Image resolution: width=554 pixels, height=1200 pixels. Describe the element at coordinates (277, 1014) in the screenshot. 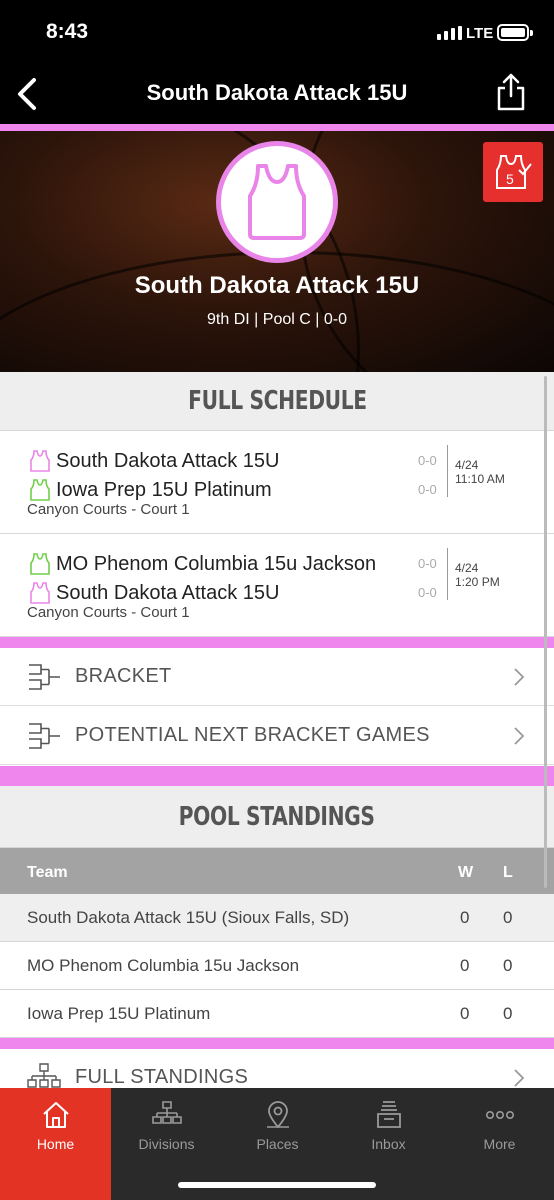

I see `standings-row: Iowa Prep 15U Platinum 0 0` at that location.